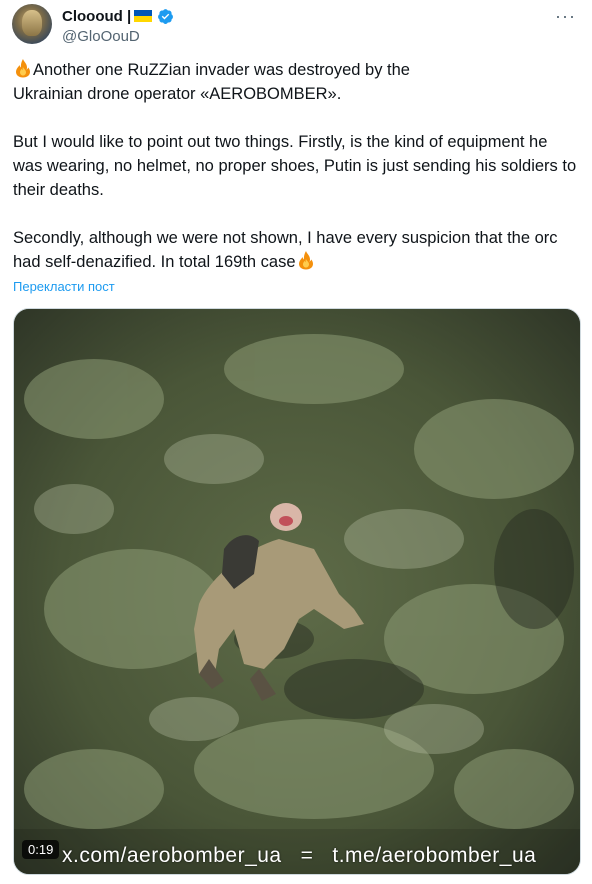 This screenshot has width=592, height=884. What do you see at coordinates (166, 16) in the screenshot?
I see `verified-badge-icon` at bounding box center [166, 16].